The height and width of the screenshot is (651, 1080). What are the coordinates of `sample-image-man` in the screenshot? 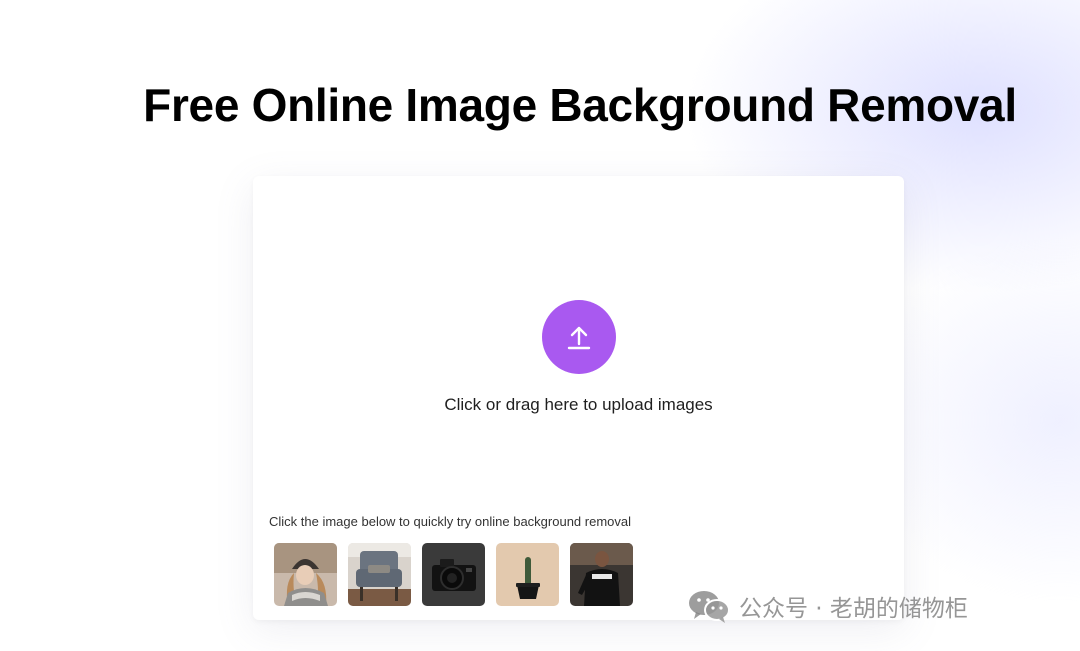 It's located at (601, 574).